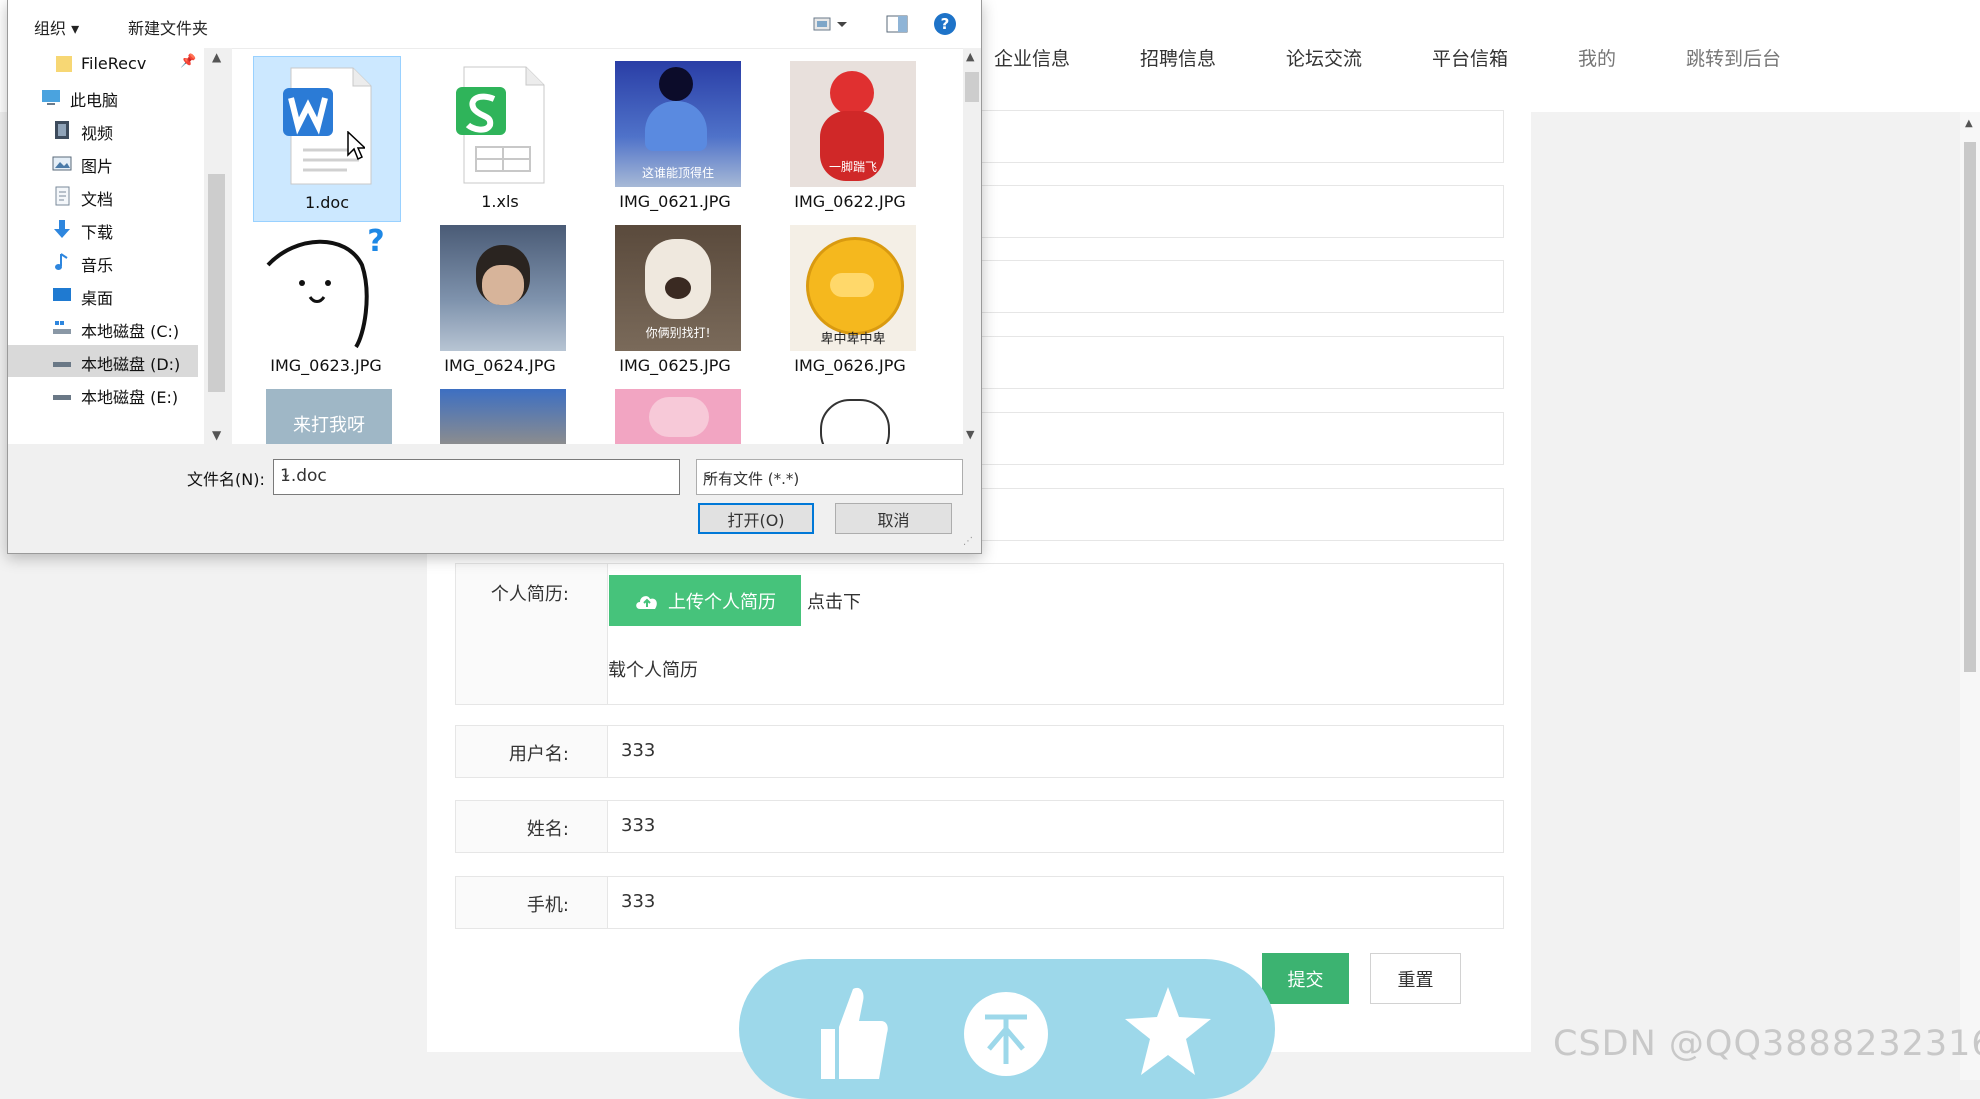 This screenshot has width=1980, height=1099. I want to click on phone-label: 手机:, so click(547, 905).